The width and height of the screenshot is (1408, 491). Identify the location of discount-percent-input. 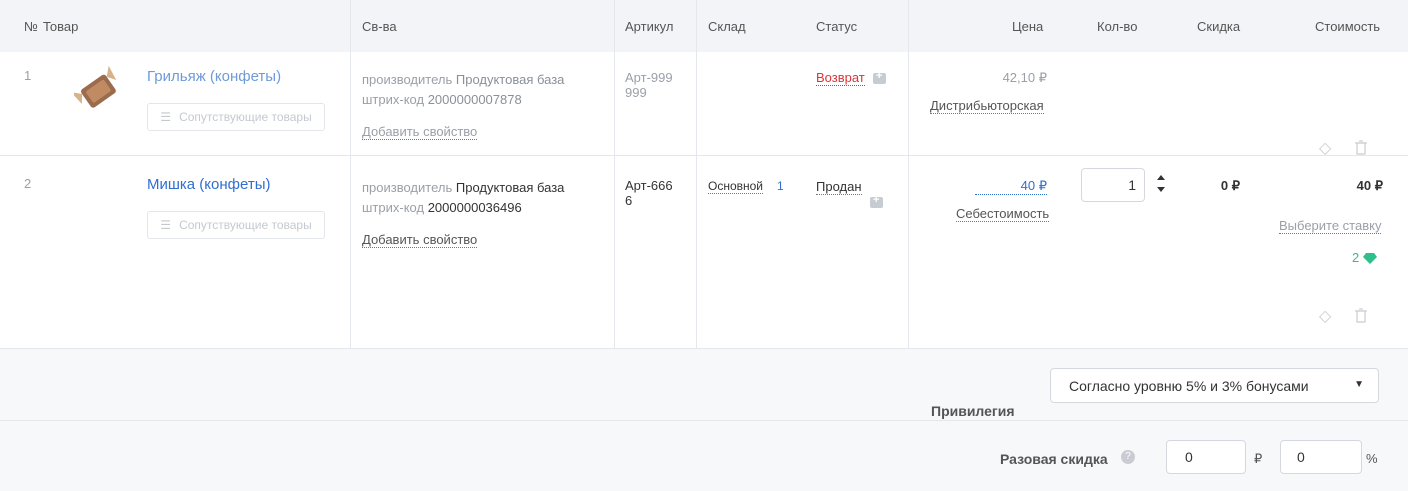
(1321, 457).